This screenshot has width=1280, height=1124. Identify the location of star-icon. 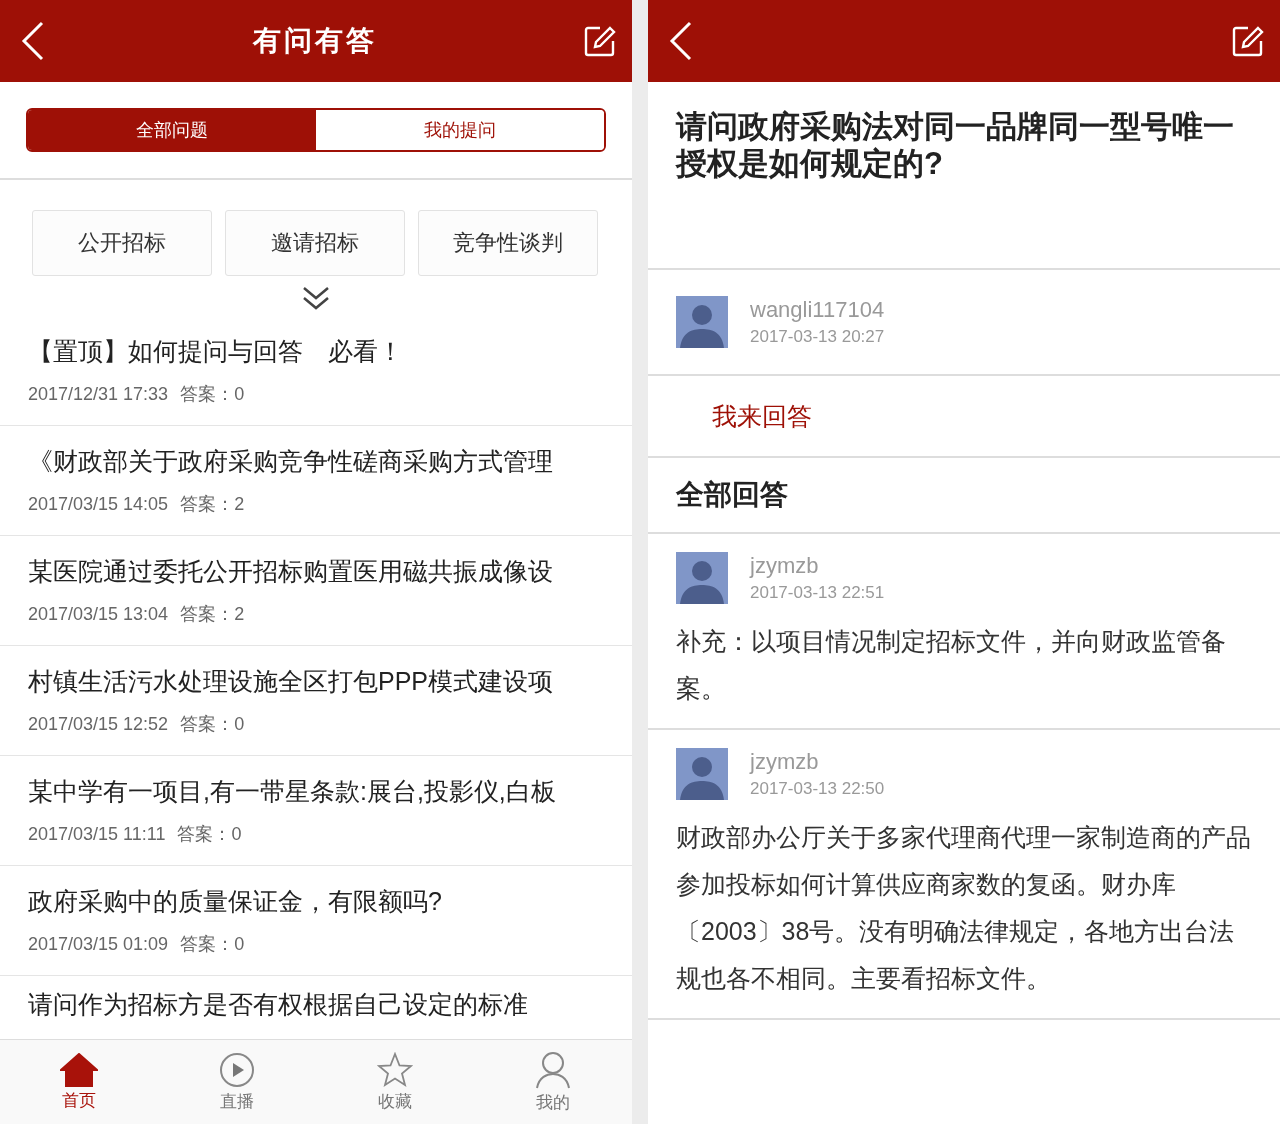
(395, 1069).